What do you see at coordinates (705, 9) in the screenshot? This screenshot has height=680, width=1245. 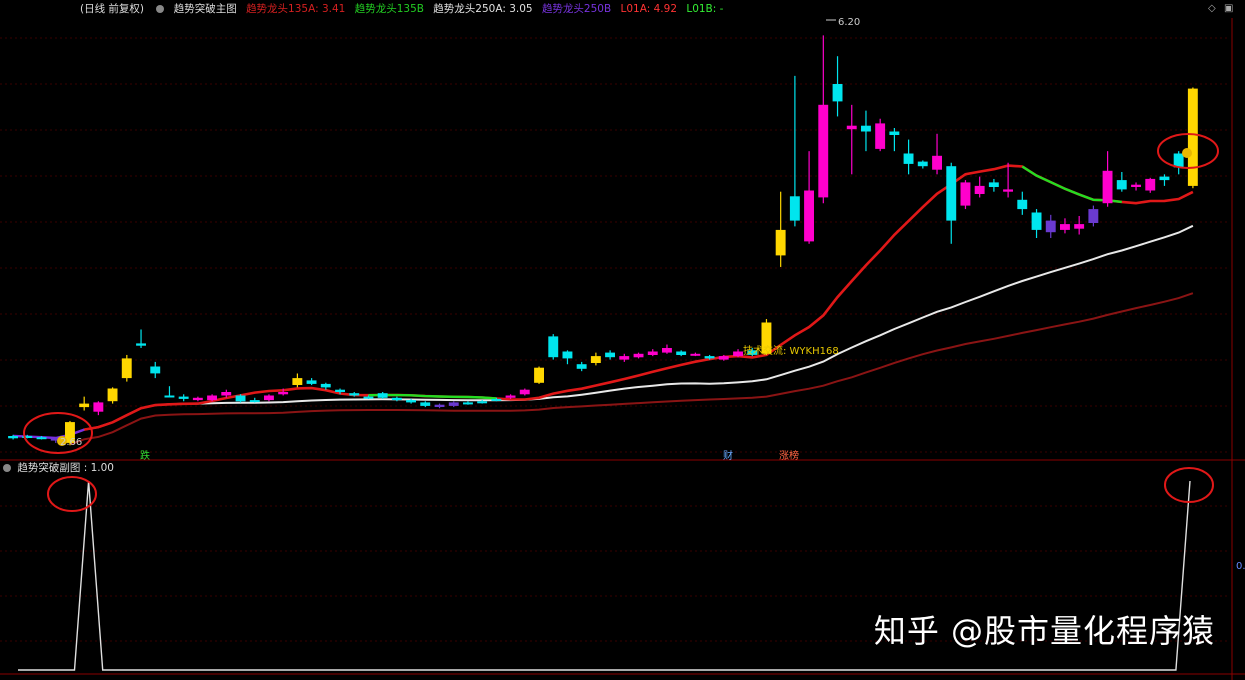 I see `indicator-l01b: L01B: -` at bounding box center [705, 9].